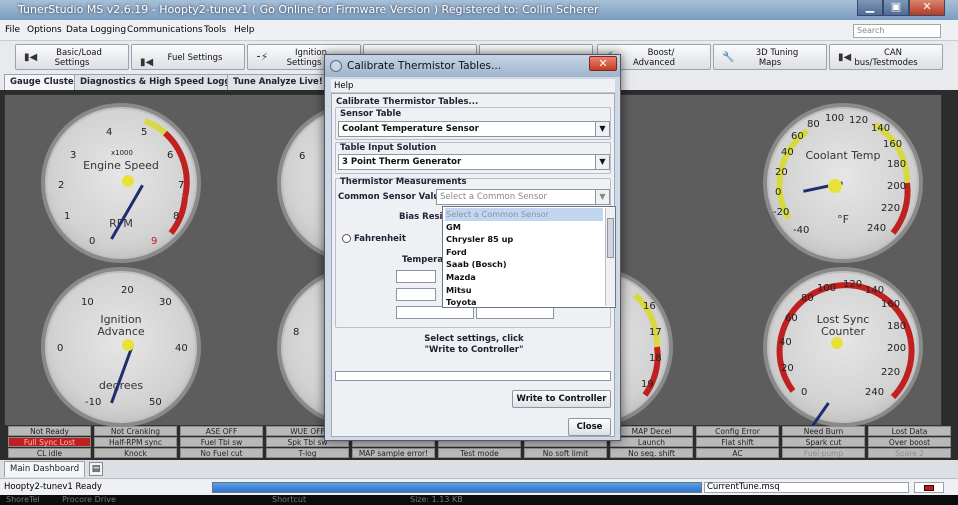 This screenshot has height=505, width=958. Describe the element at coordinates (474, 162) in the screenshot. I see `input-solution-select: 3 Point Therm Generator ▼` at that location.